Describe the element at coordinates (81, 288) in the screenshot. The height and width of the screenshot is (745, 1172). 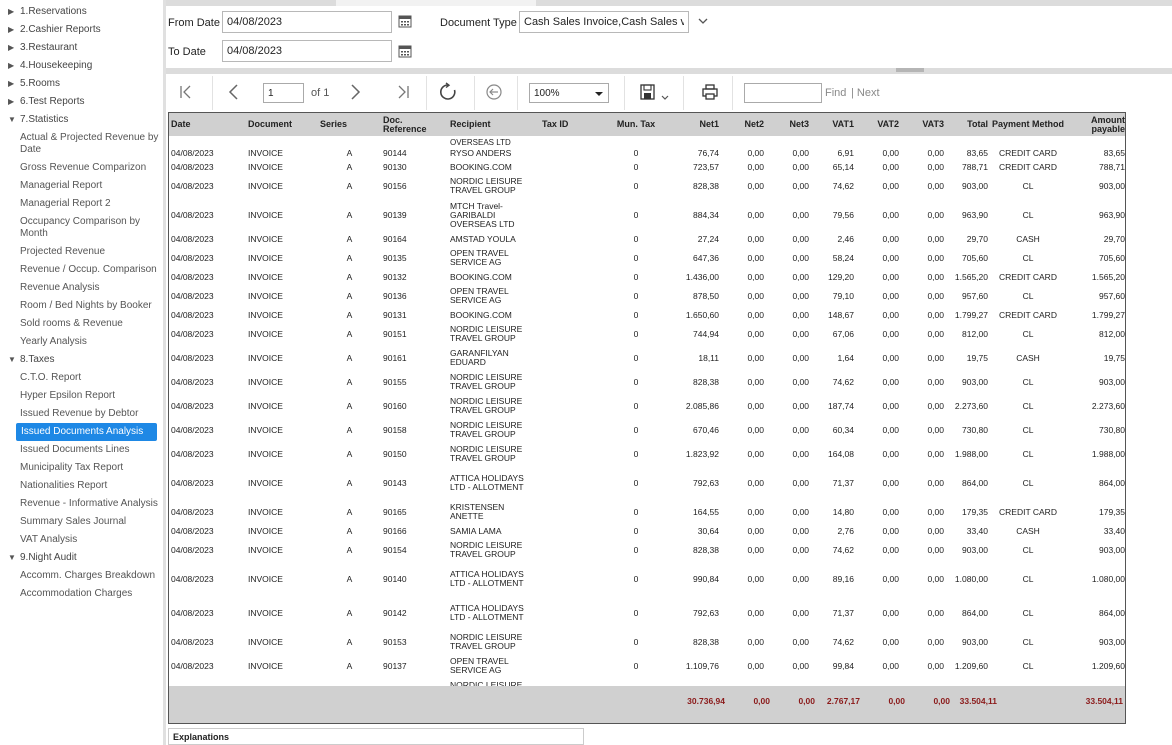
I see `nav-item-statistics-7: Revenue Analysis` at that location.